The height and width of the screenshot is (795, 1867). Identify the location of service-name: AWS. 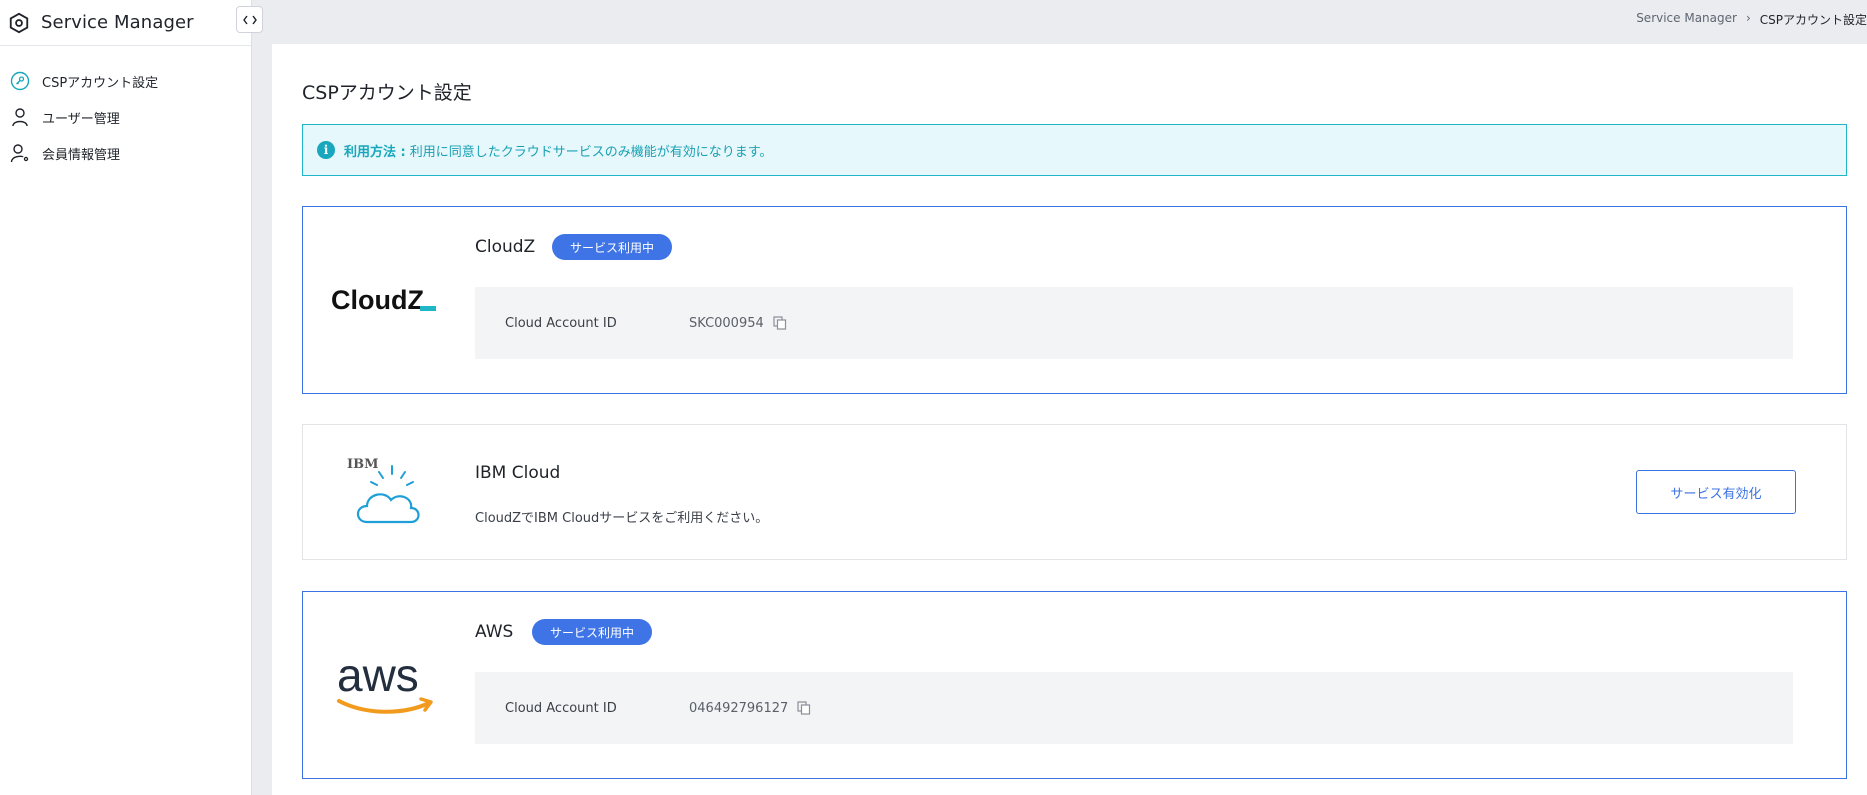
(494, 632).